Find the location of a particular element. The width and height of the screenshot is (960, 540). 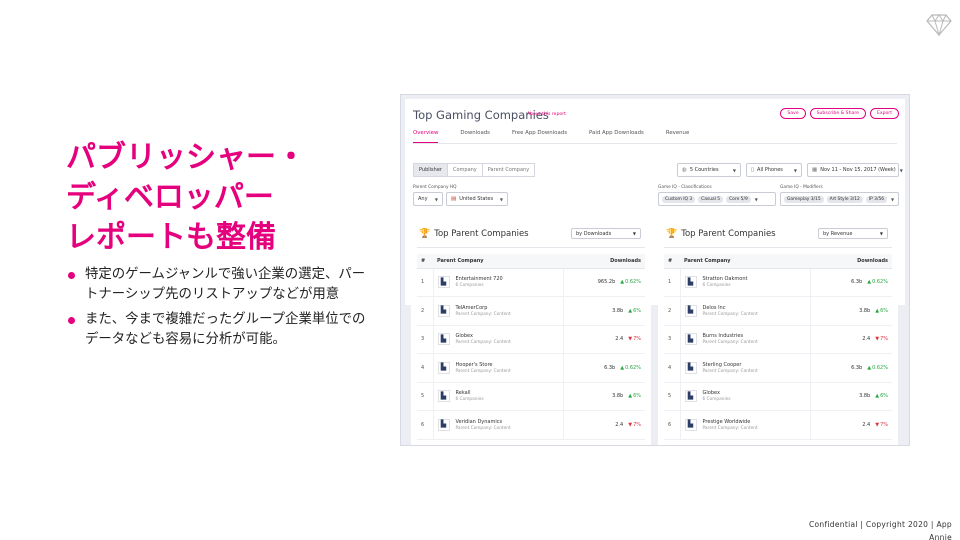

company-name: Stratton Oakmont is located at coordinates (725, 279).